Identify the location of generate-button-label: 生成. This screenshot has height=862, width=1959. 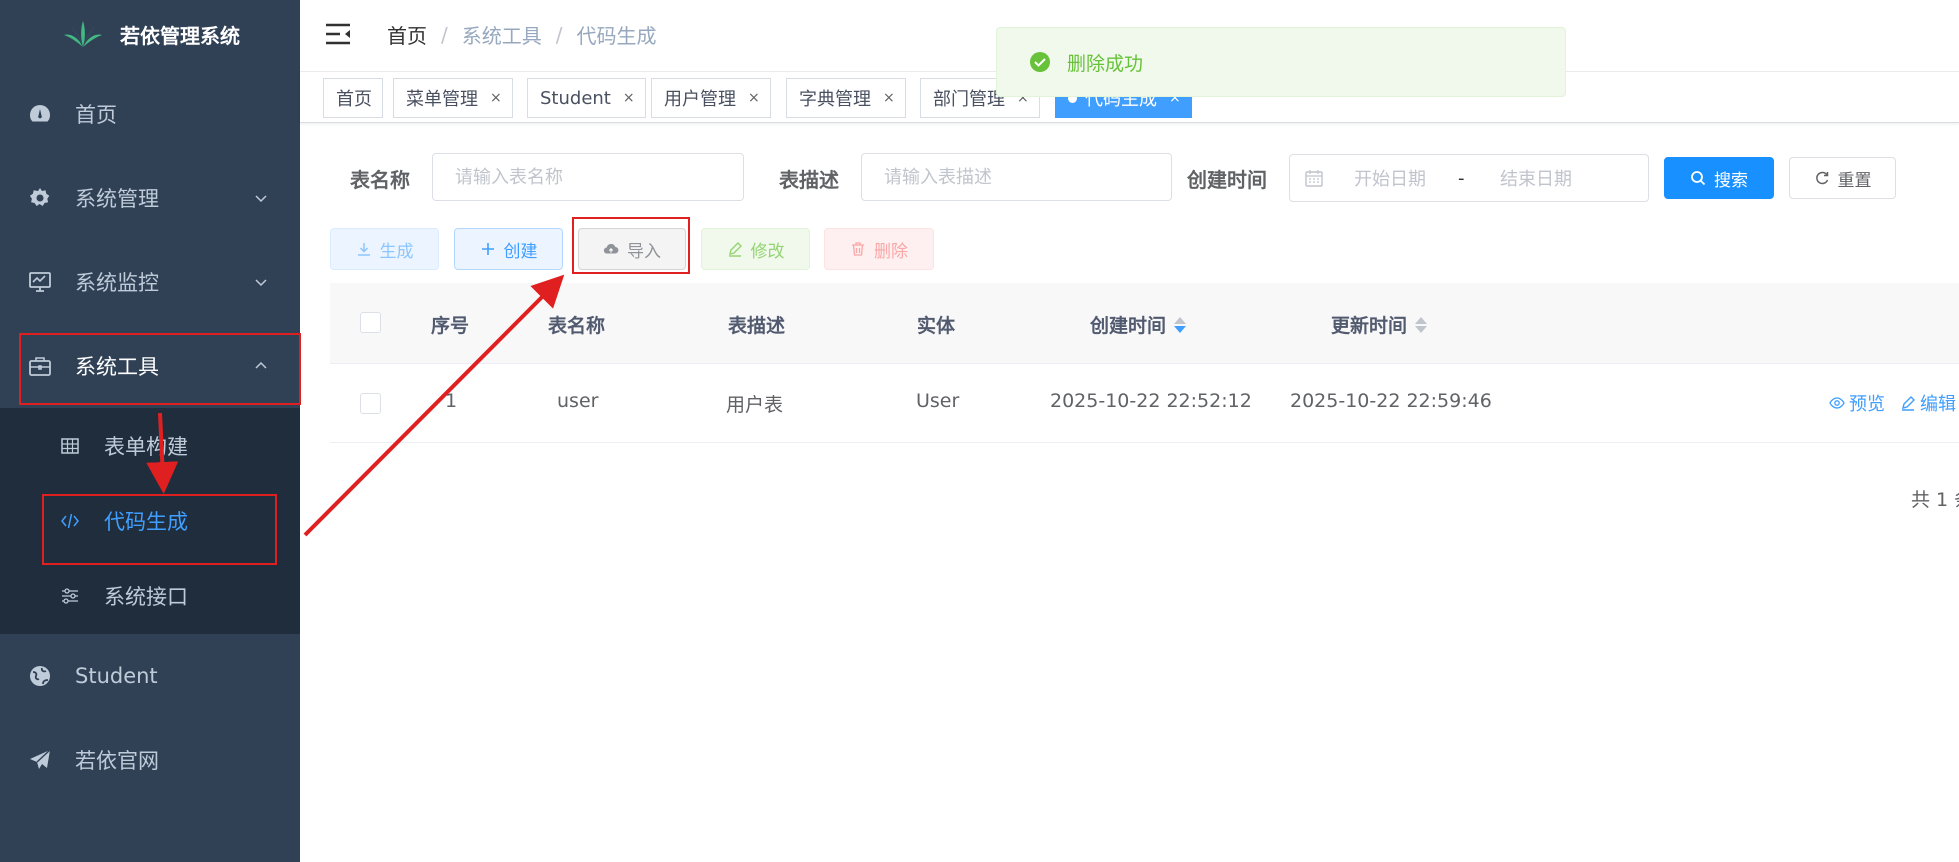
(396, 251).